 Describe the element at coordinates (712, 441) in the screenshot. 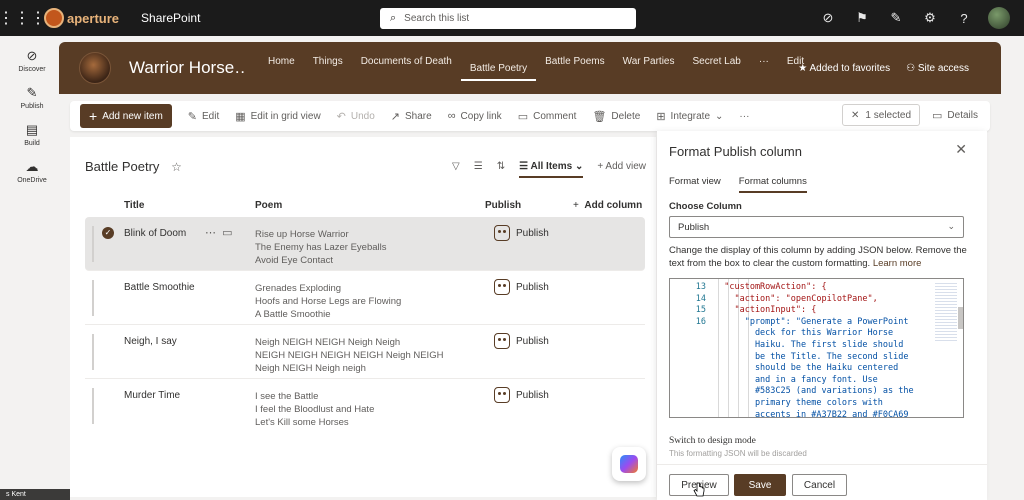

I see `design-mode-link: Switch to design mode` at that location.